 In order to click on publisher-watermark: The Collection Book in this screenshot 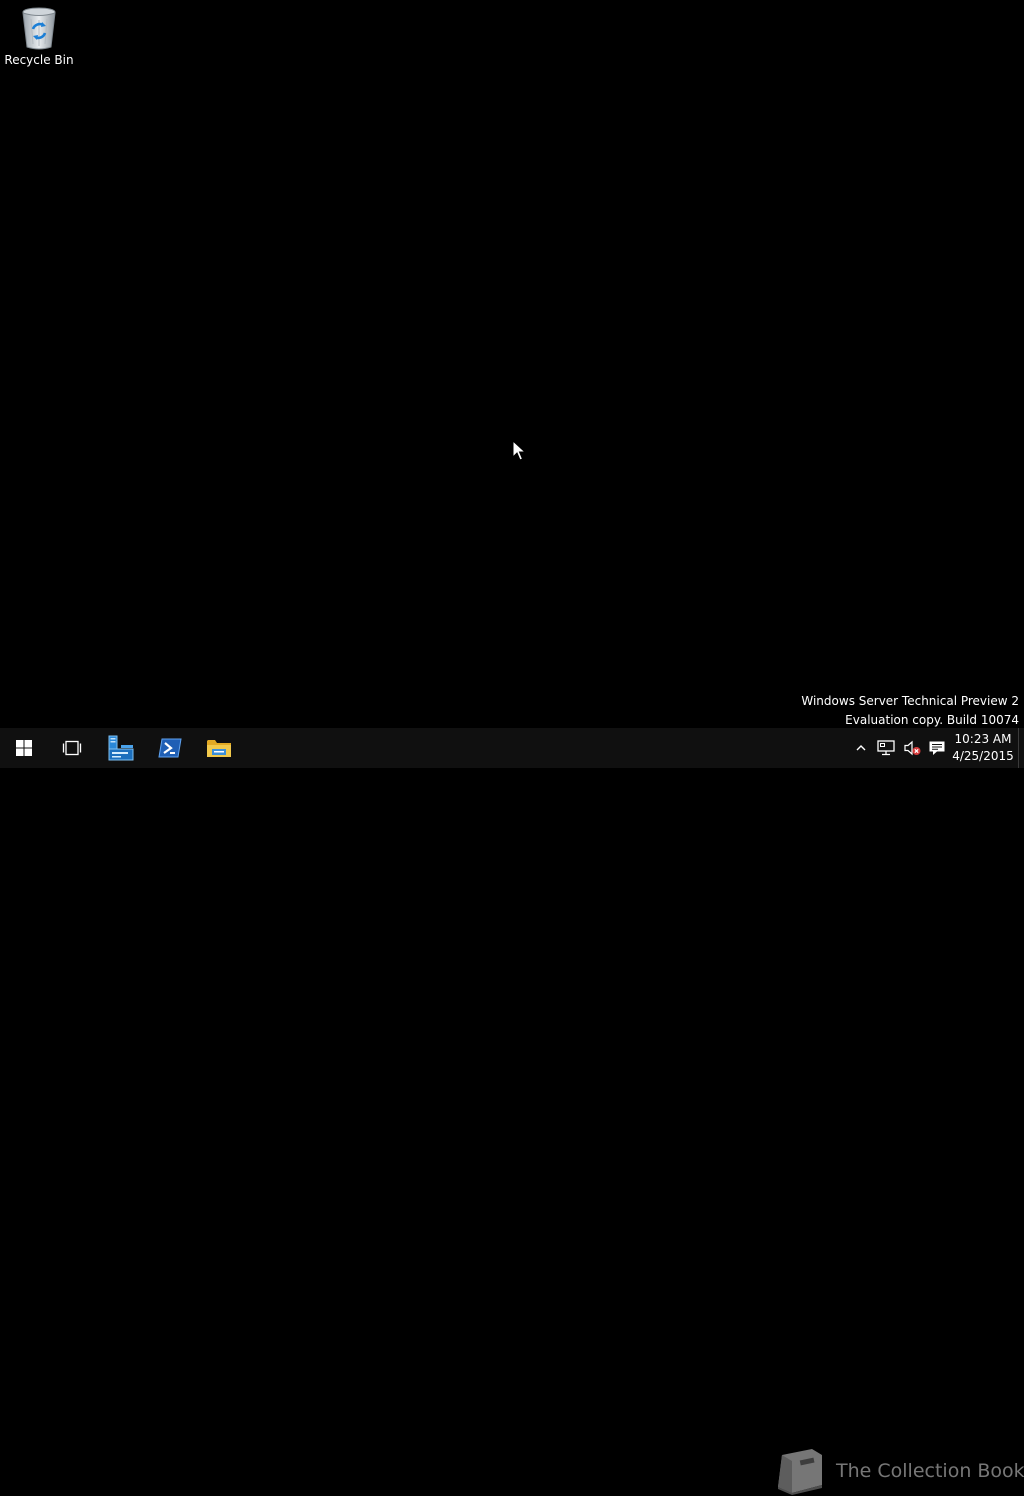, I will do `click(898, 1471)`.